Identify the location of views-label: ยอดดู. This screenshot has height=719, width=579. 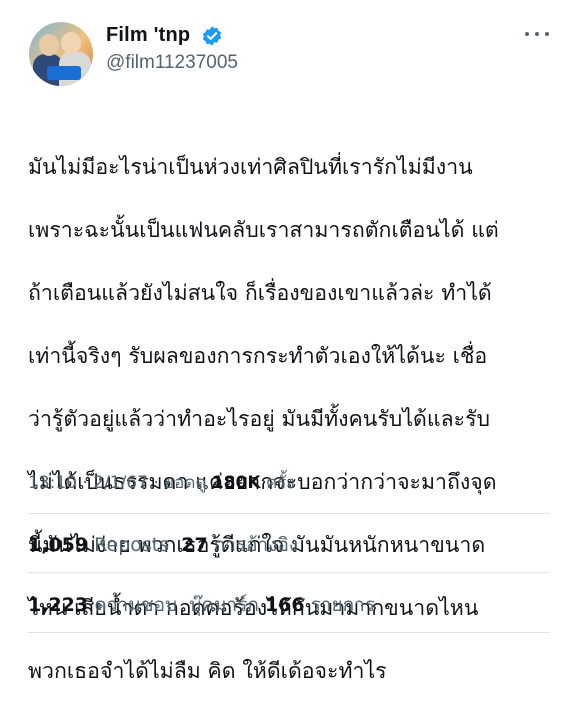
(185, 483).